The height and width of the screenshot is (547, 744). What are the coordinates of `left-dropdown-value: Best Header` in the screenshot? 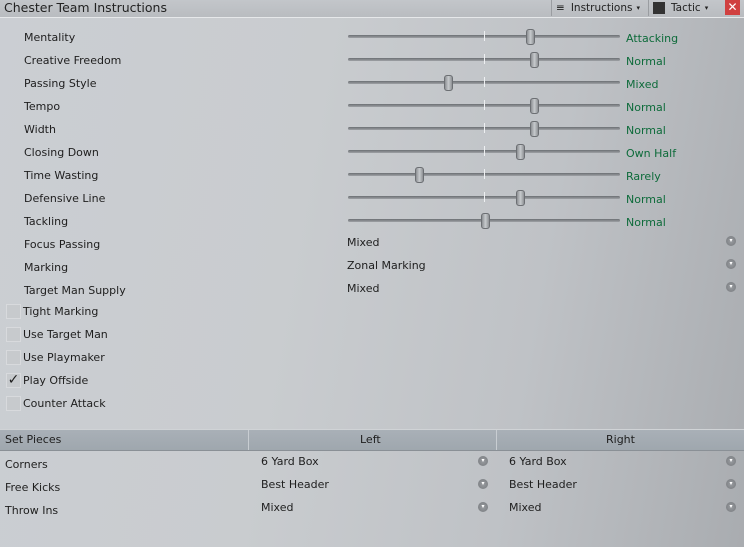 It's located at (295, 484).